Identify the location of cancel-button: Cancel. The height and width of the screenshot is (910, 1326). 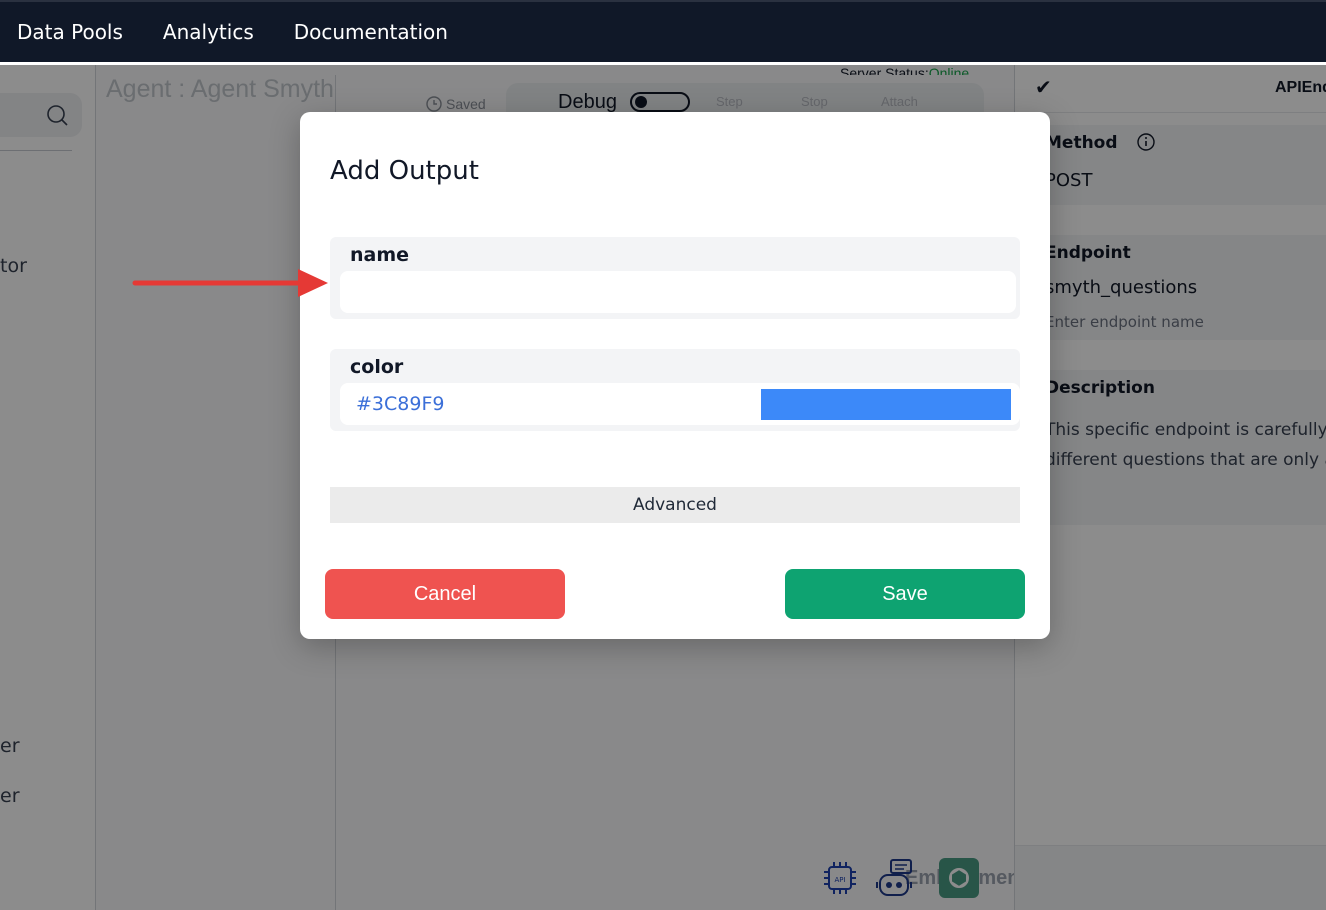
(445, 594).